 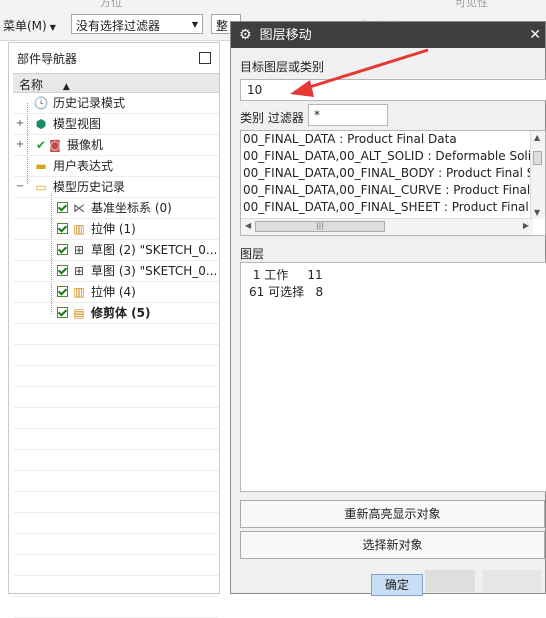 I want to click on annotation-arrow, so click(x=359, y=72).